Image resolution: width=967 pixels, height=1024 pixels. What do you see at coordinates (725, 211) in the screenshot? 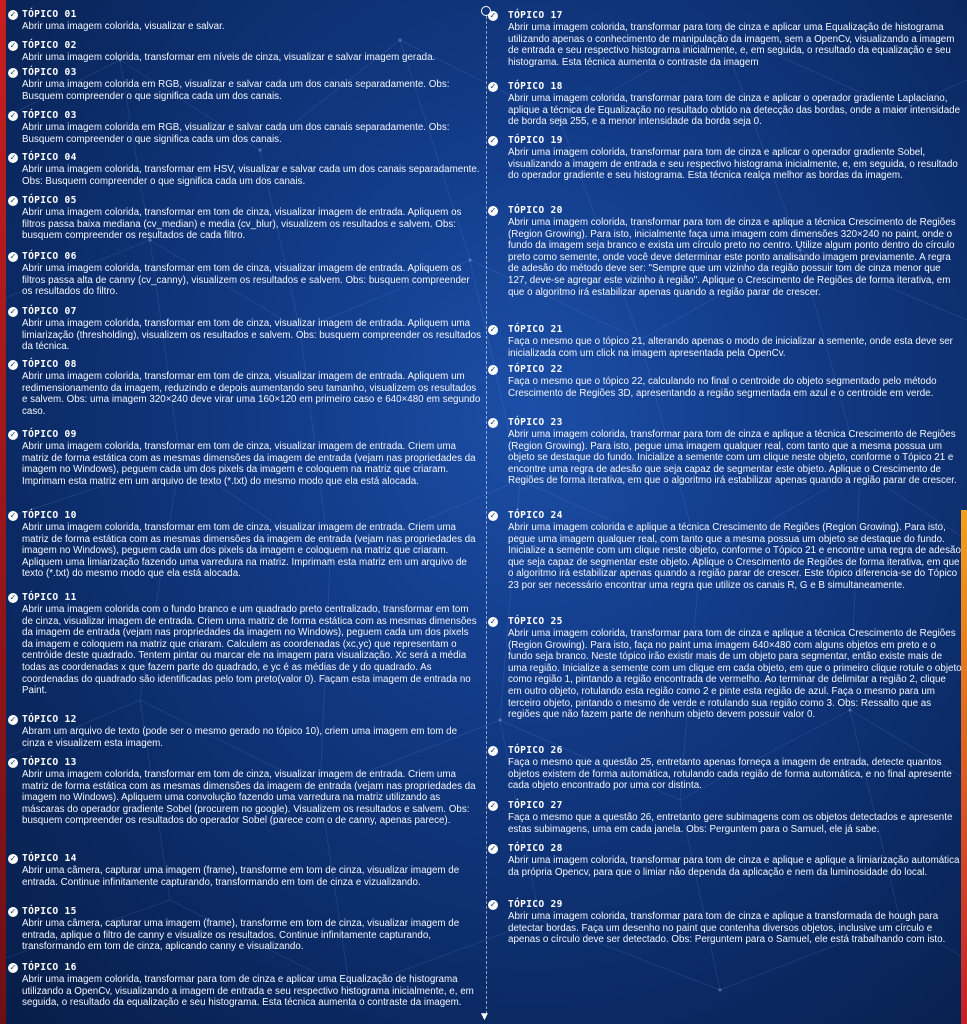
I see `topic-header: ✓ TÓPICO 20` at bounding box center [725, 211].